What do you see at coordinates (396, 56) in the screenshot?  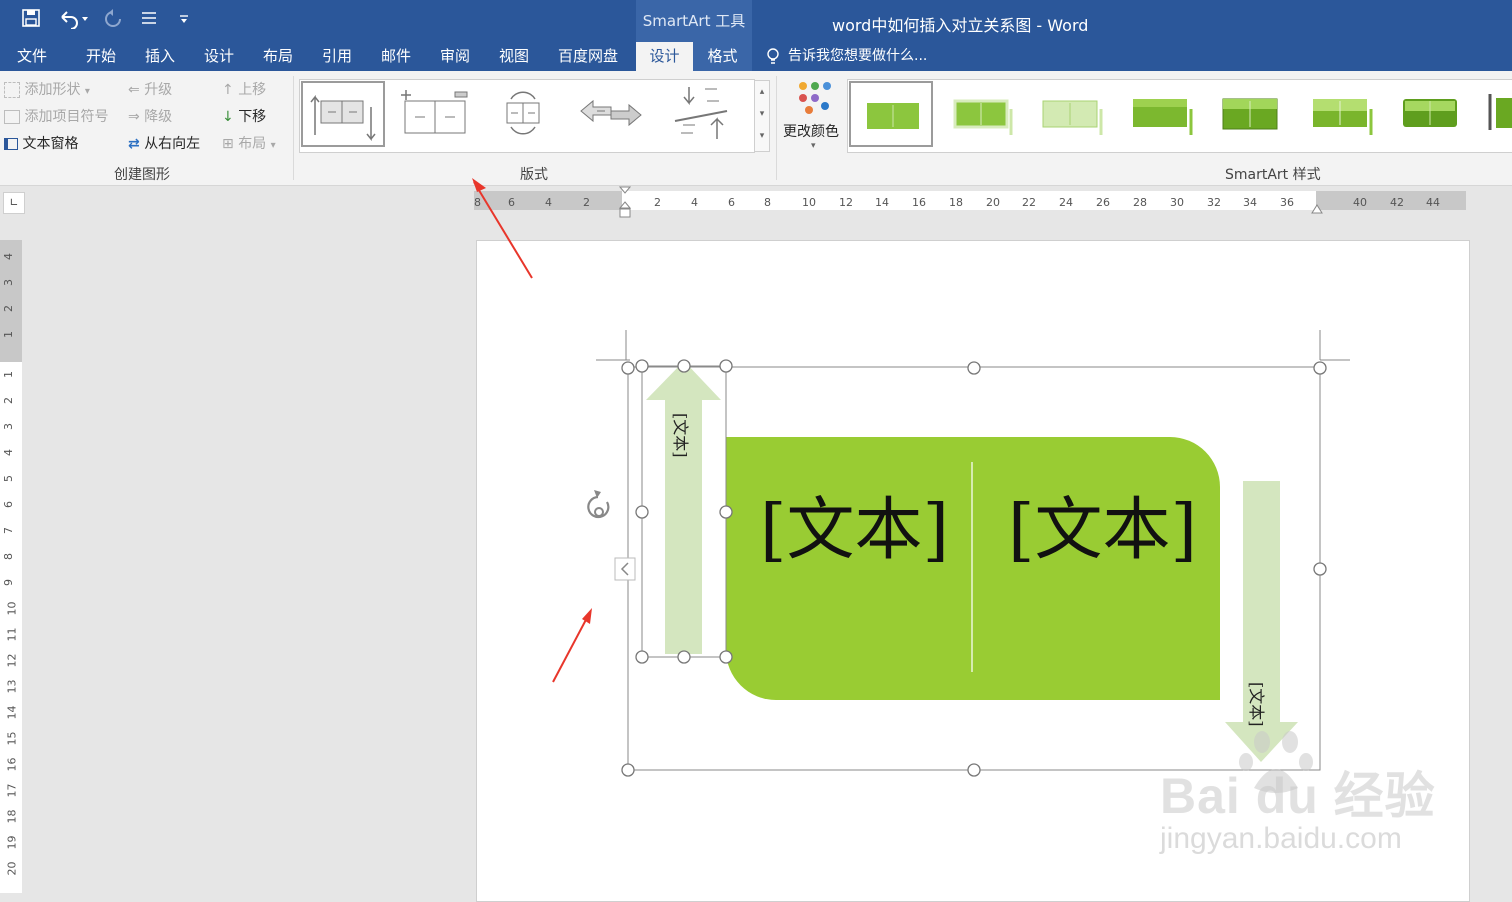 I see `tab-mailings: 邮件` at bounding box center [396, 56].